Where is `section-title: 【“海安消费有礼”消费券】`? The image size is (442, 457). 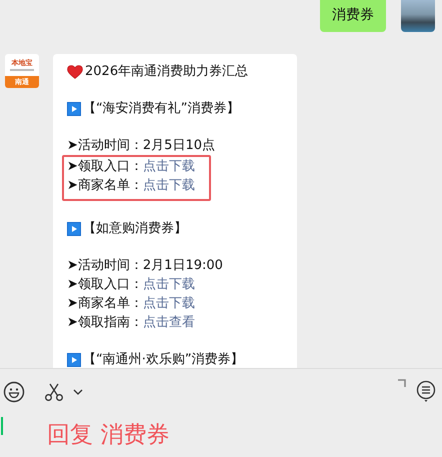 section-title: 【“海安消费有礼”消费券】 is located at coordinates (161, 109).